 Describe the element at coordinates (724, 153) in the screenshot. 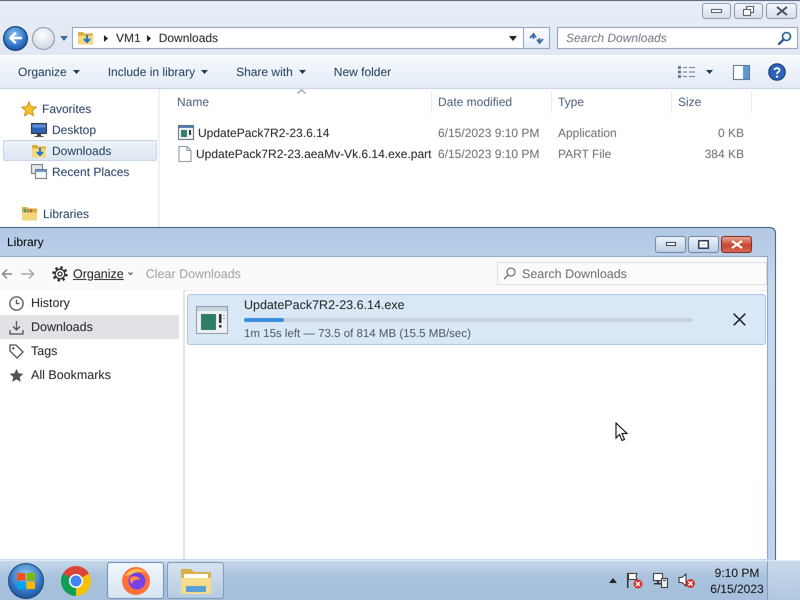

I see `file-size: 384 KB` at that location.